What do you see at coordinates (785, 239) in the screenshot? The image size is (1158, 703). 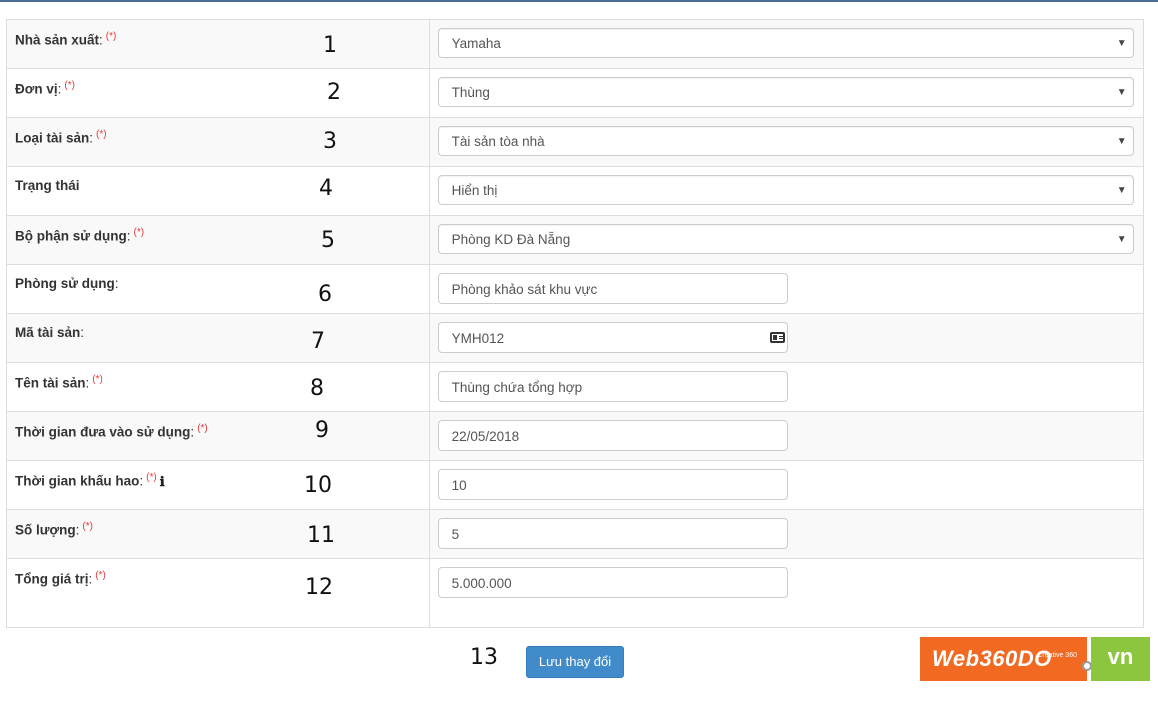 I see `department-select: Phòng KD Đà Nẵng ▼` at bounding box center [785, 239].